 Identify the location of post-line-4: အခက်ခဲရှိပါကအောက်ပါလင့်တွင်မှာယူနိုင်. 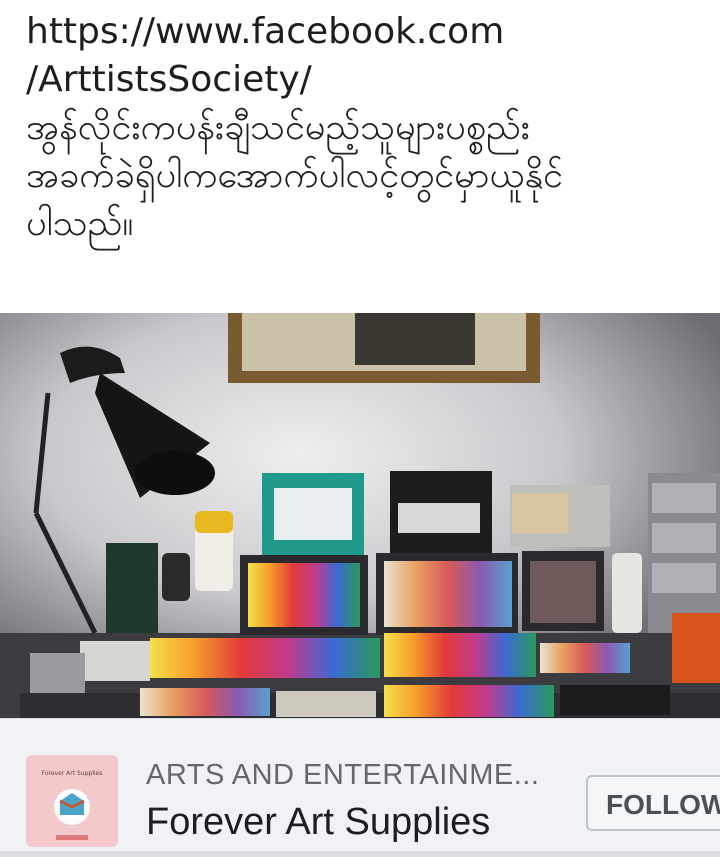
(295, 175).